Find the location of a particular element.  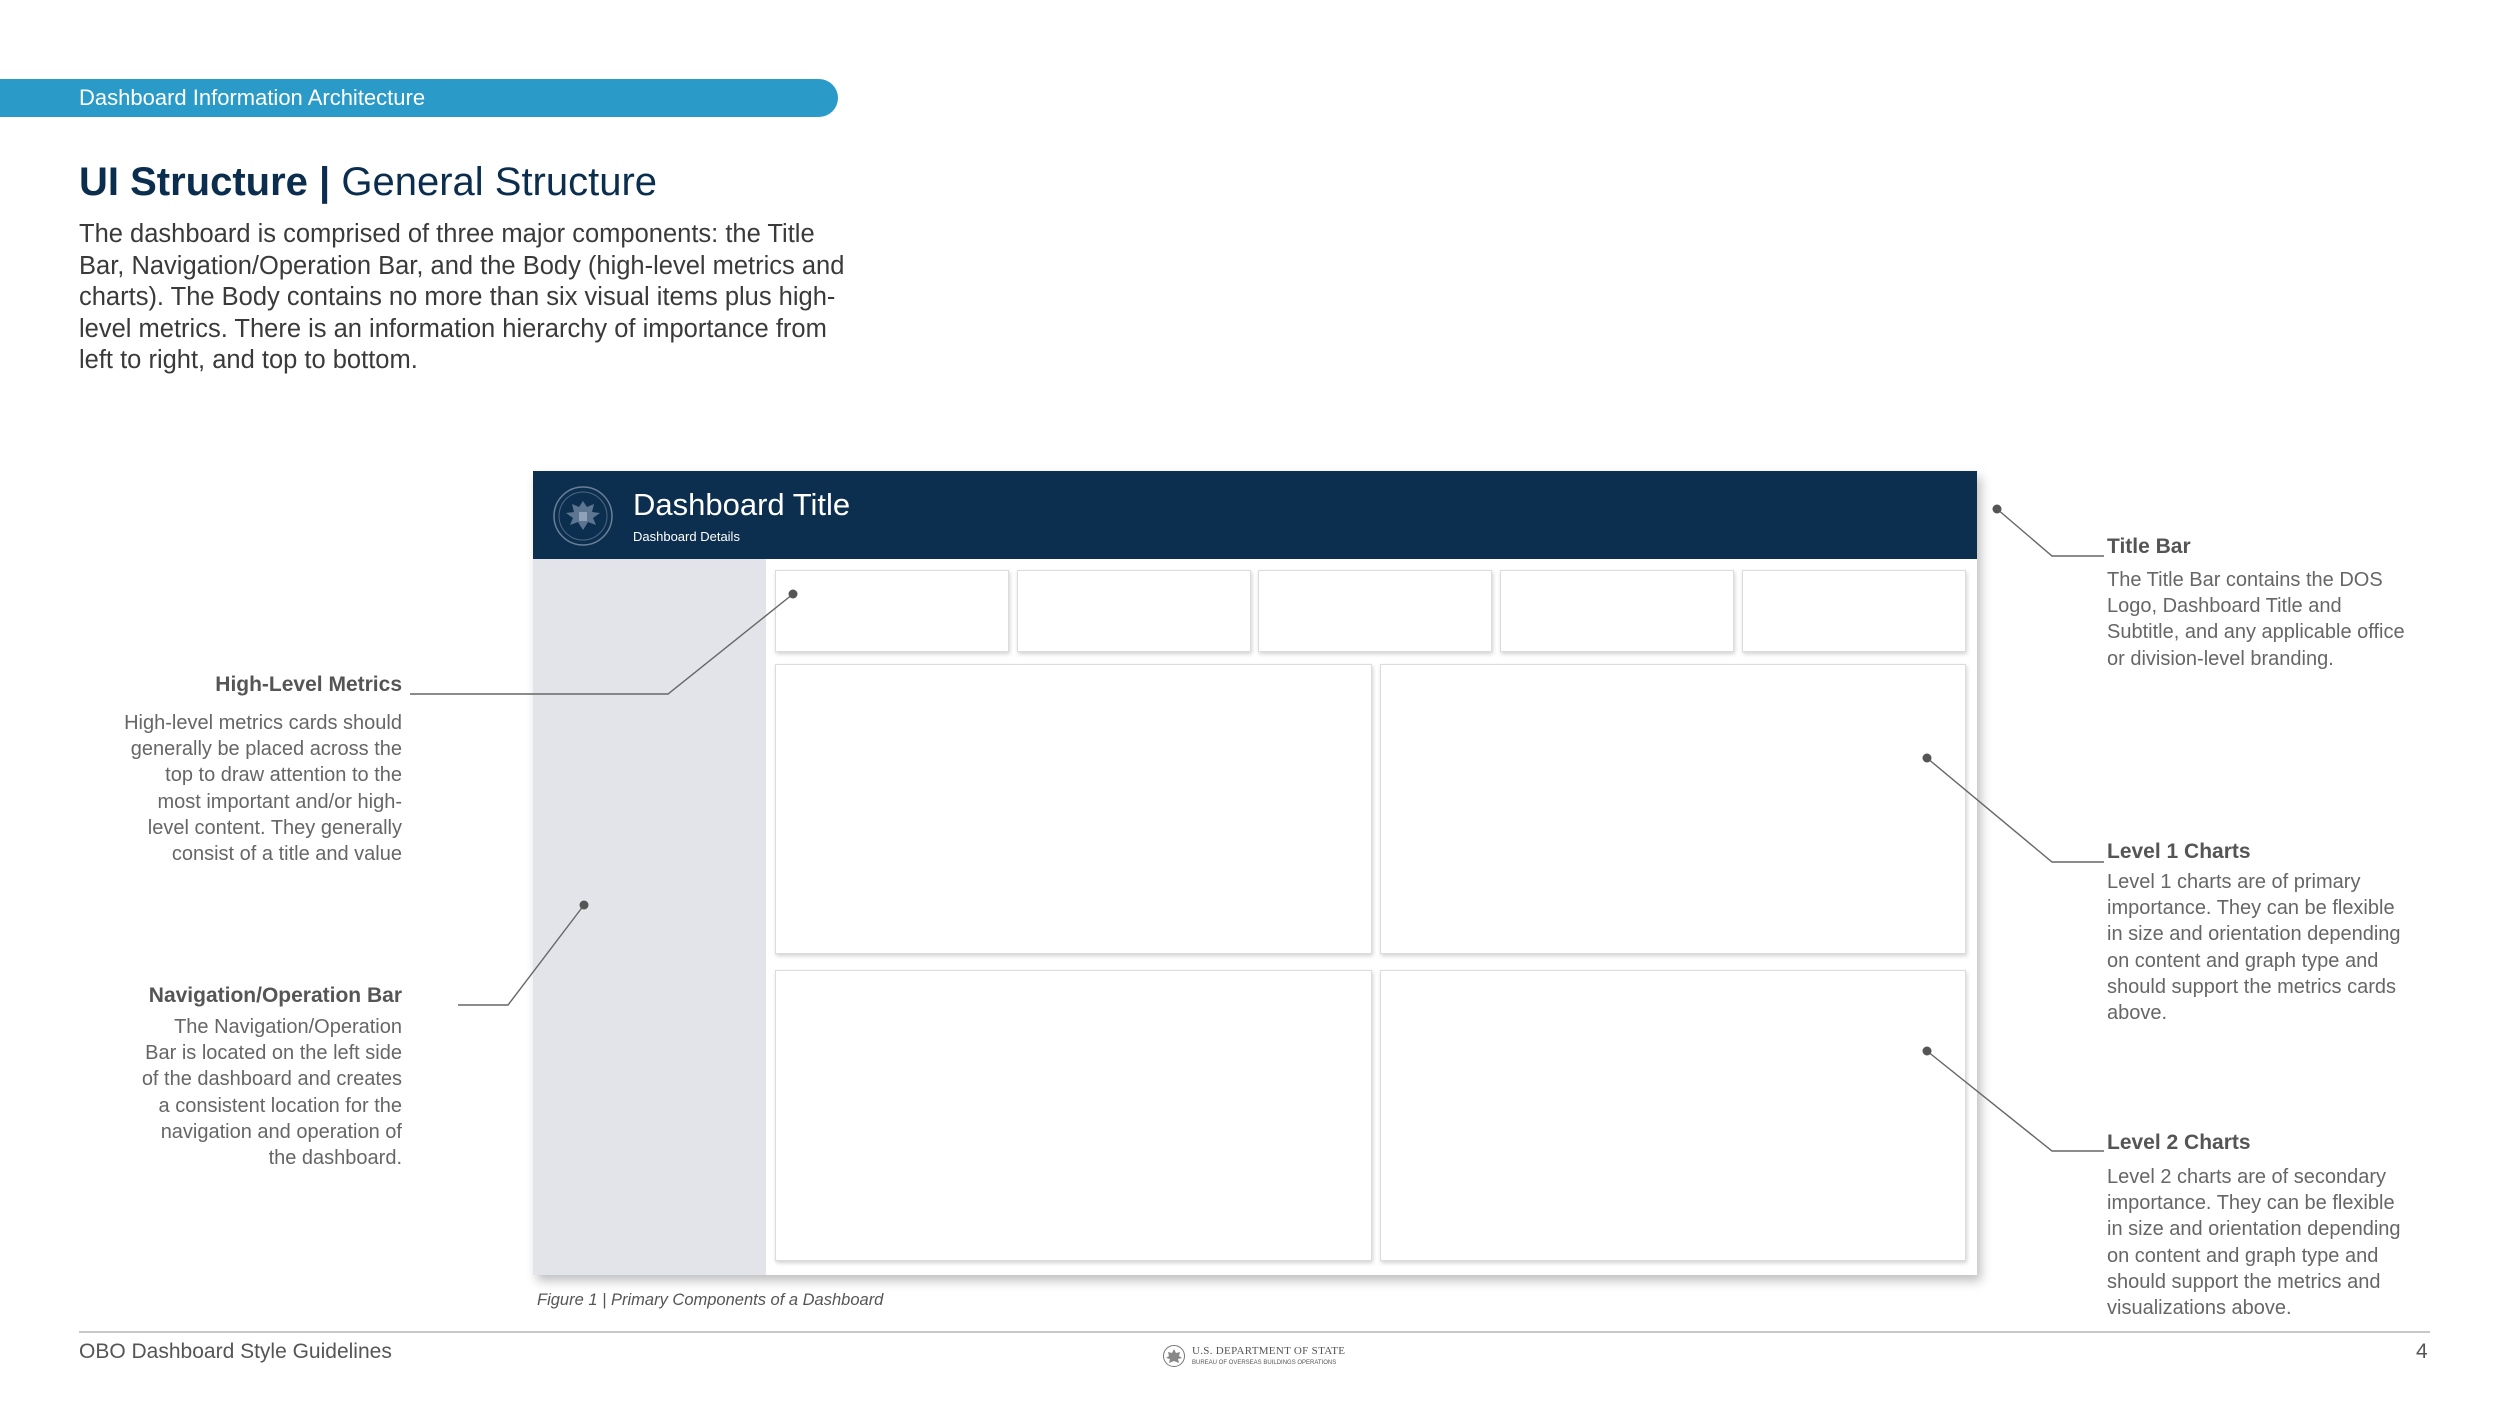

annotation-line: should support the metrics and is located at coordinates (2244, 1281).